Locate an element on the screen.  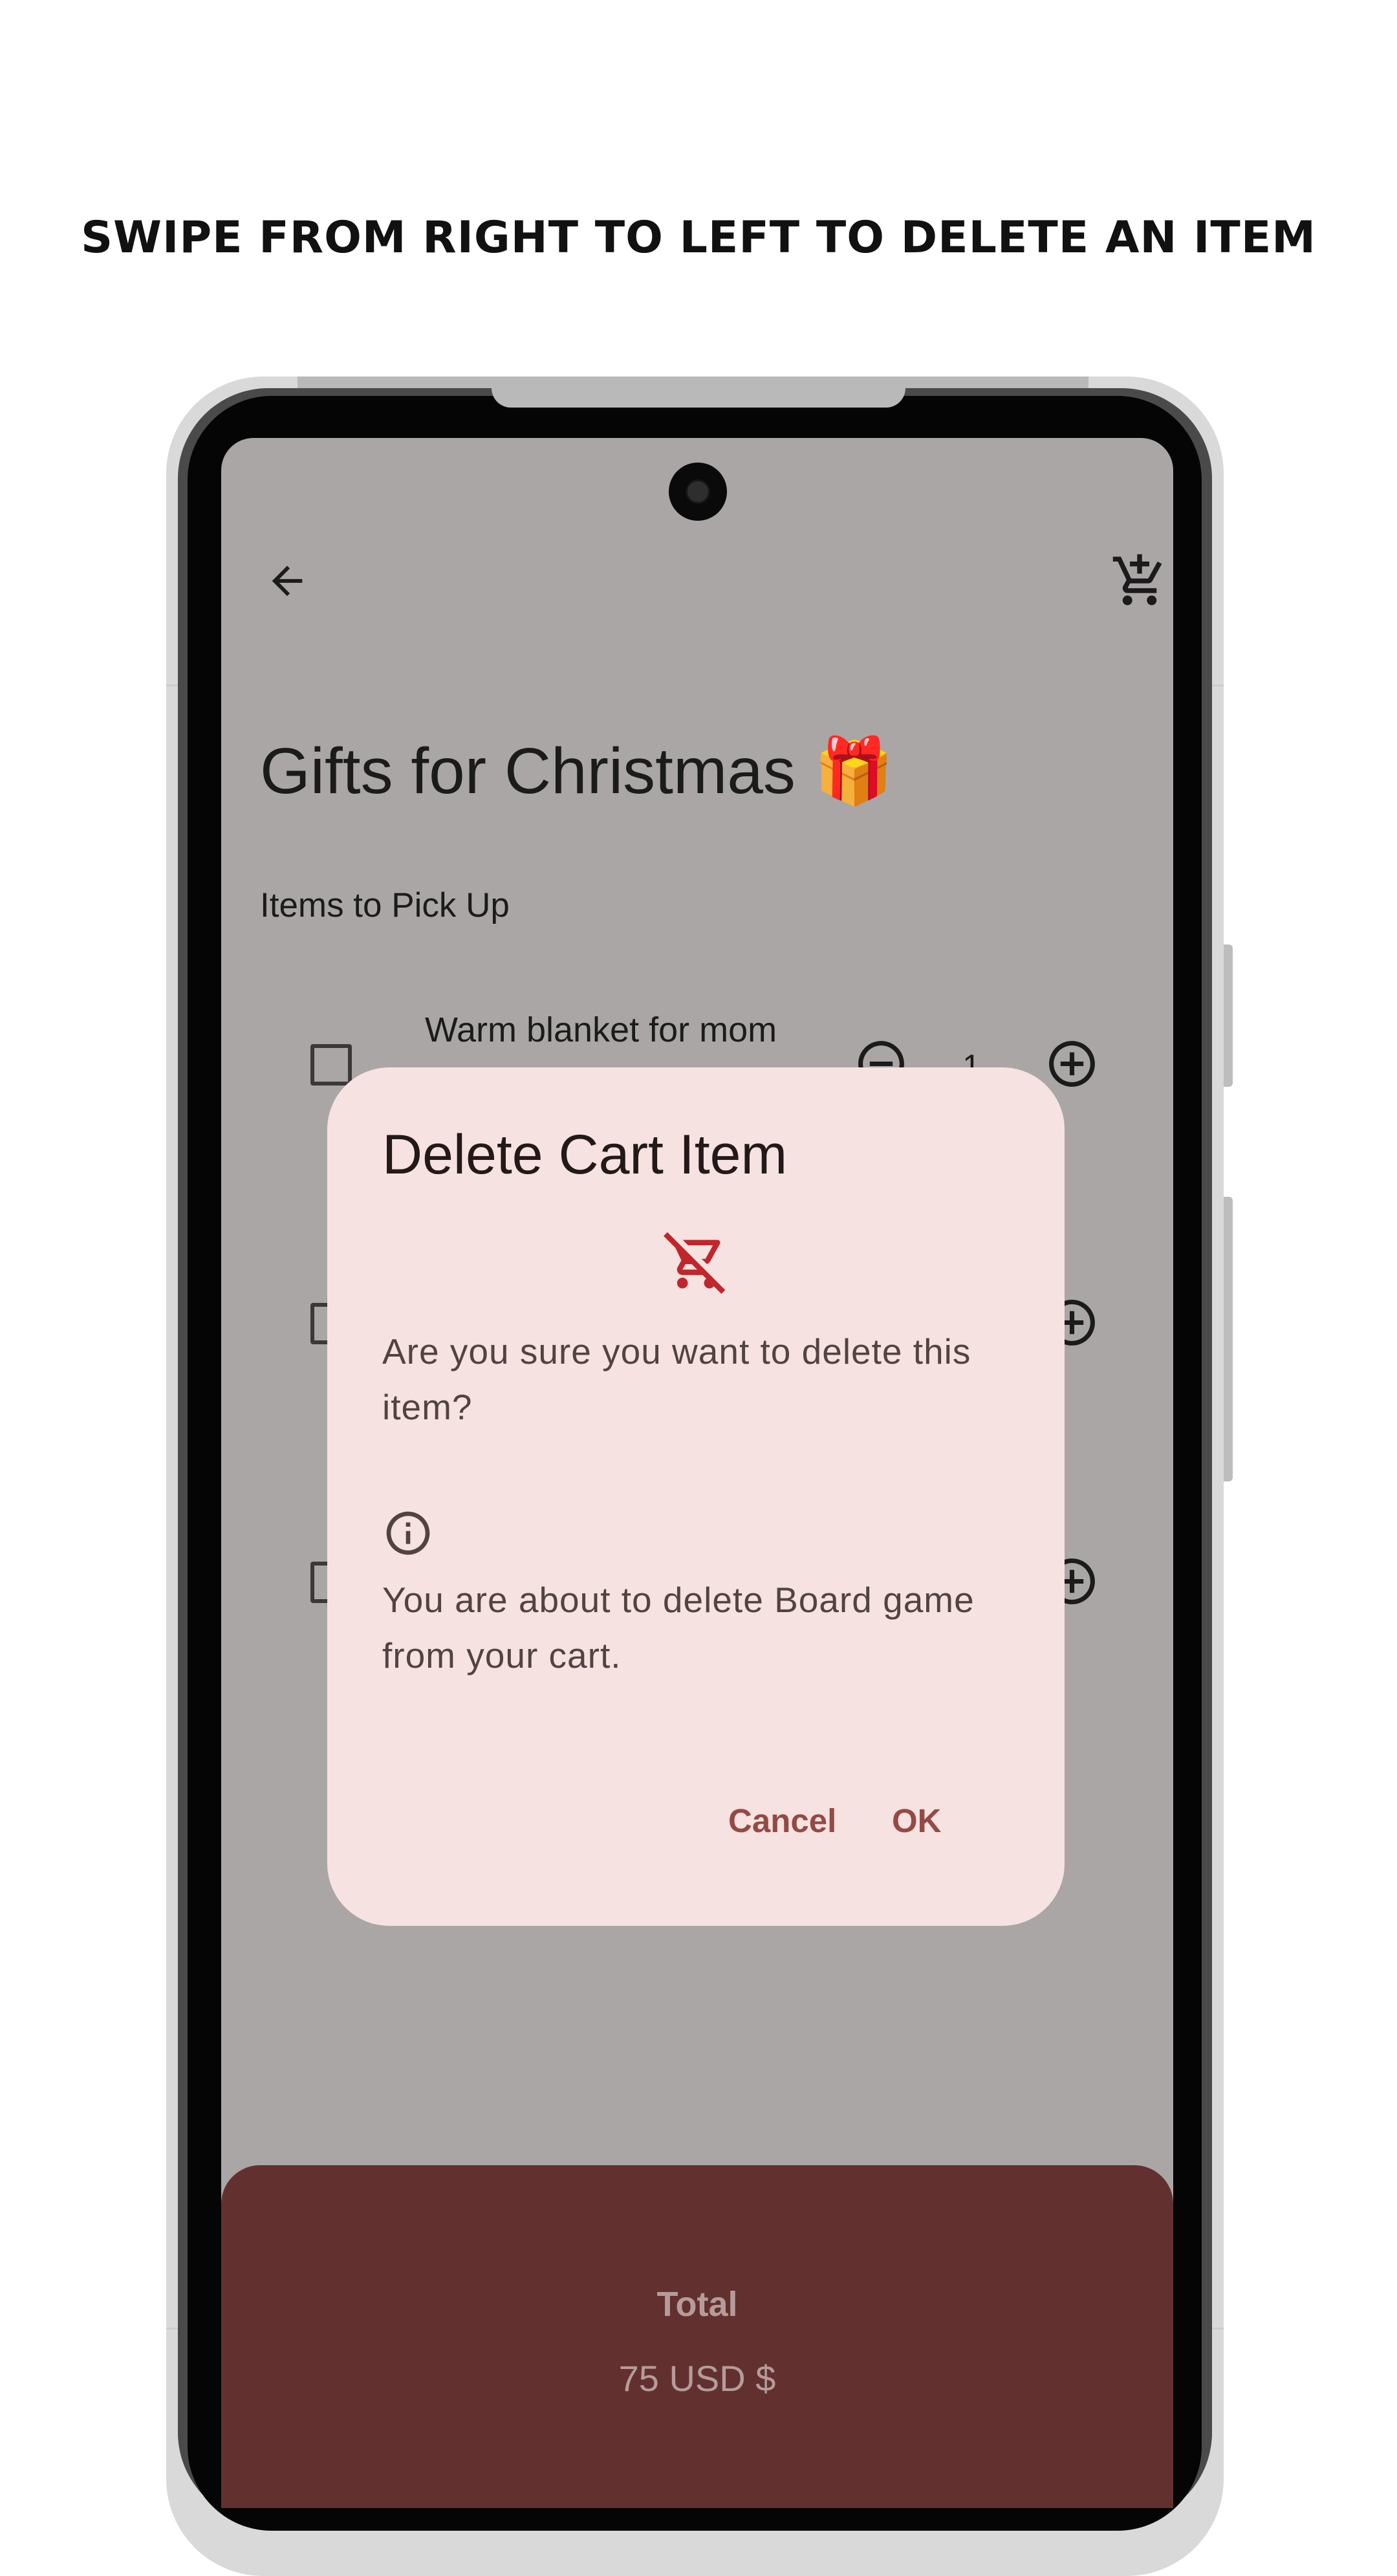
volume-button is located at coordinates (1228, 1016).